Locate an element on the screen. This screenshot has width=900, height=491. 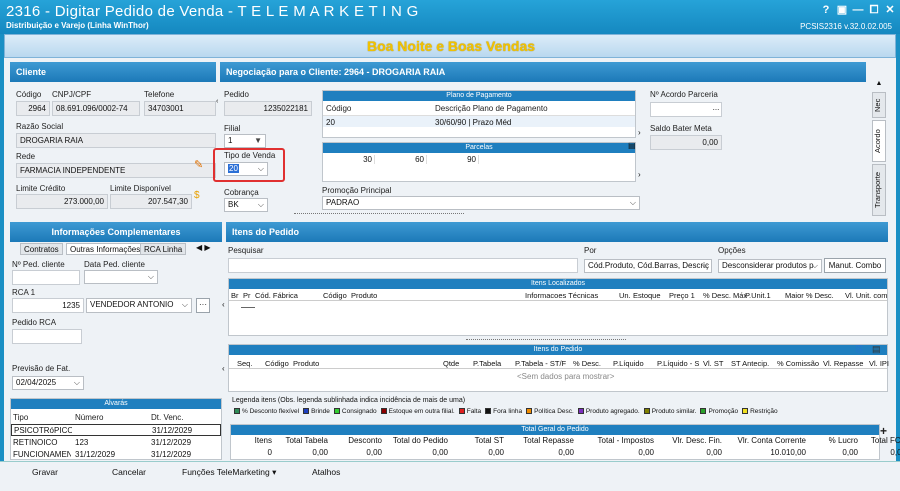
parcela-2: 60 is located at coordinates (401, 159).